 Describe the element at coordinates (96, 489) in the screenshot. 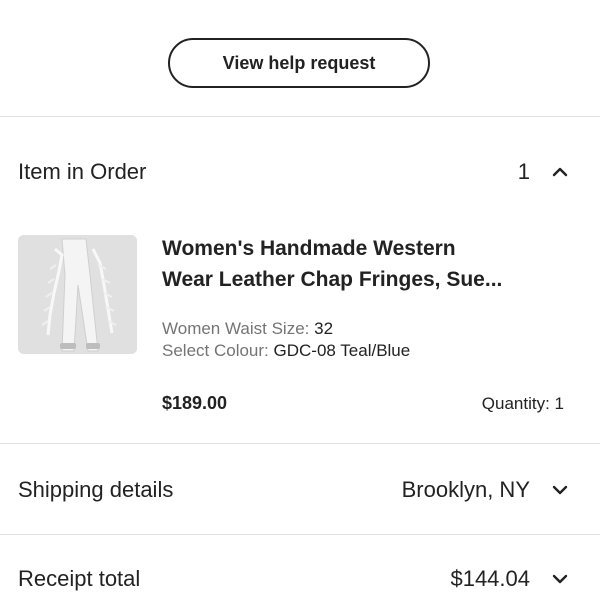

I see `shipping-details-label: Shipping details` at that location.